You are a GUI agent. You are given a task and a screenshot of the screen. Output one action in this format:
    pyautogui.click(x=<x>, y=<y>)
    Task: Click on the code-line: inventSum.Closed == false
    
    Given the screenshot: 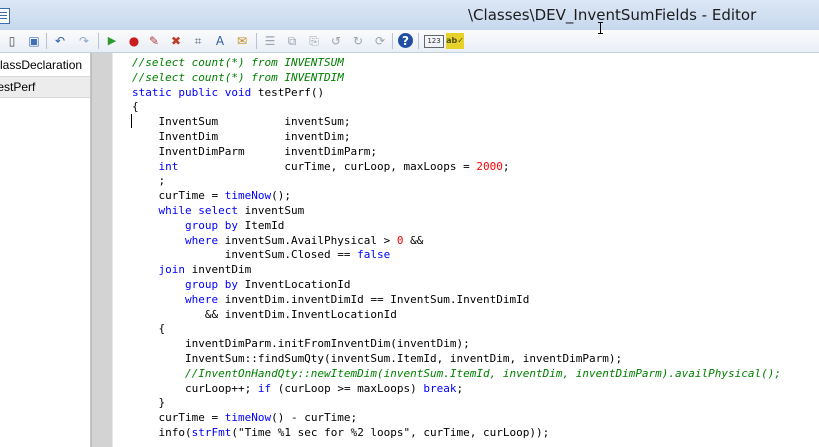 What is the action you would take?
    pyautogui.click(x=261, y=254)
    